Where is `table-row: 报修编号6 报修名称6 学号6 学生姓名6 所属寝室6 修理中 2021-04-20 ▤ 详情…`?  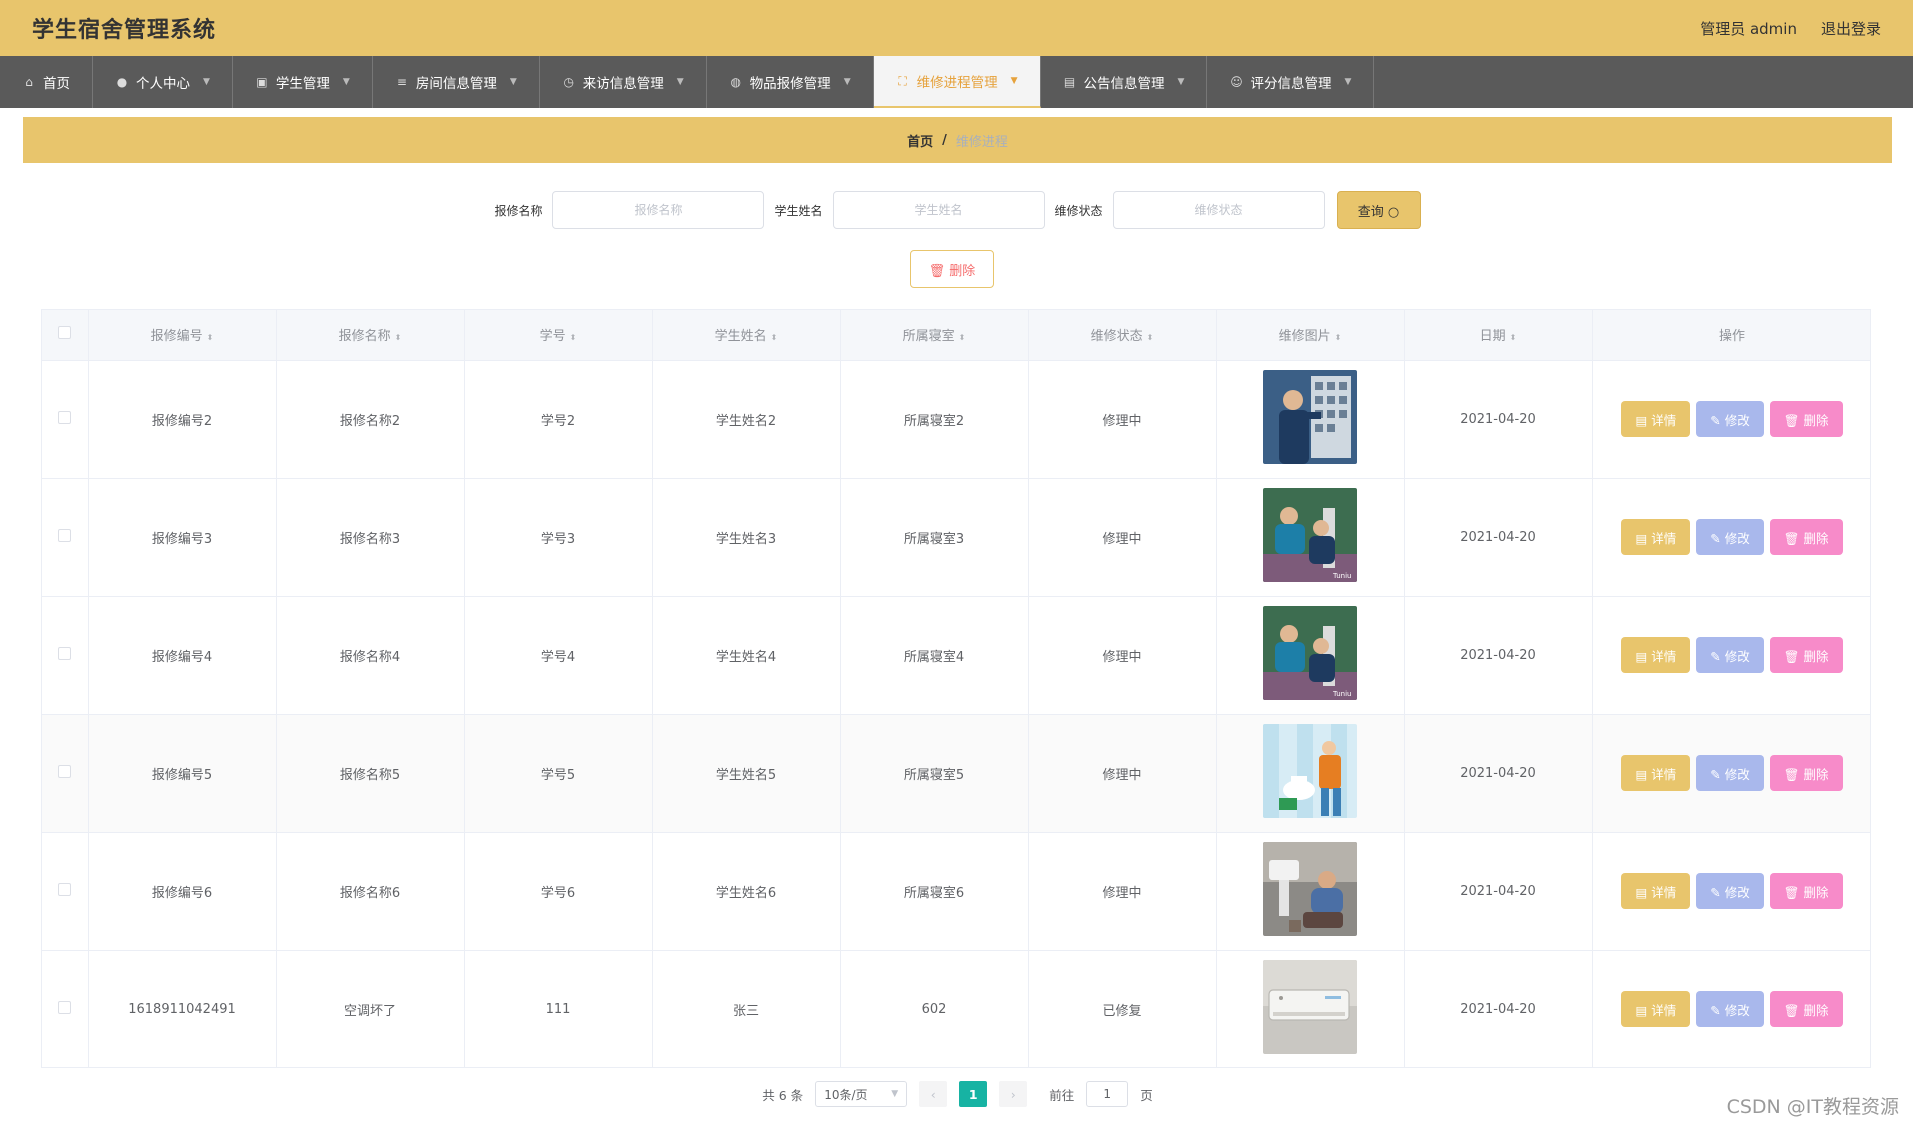 table-row: 报修编号6 报修名称6 学号6 学生姓名6 所属寝室6 修理中 2021-04-20 ▤ 详情… is located at coordinates (956, 891).